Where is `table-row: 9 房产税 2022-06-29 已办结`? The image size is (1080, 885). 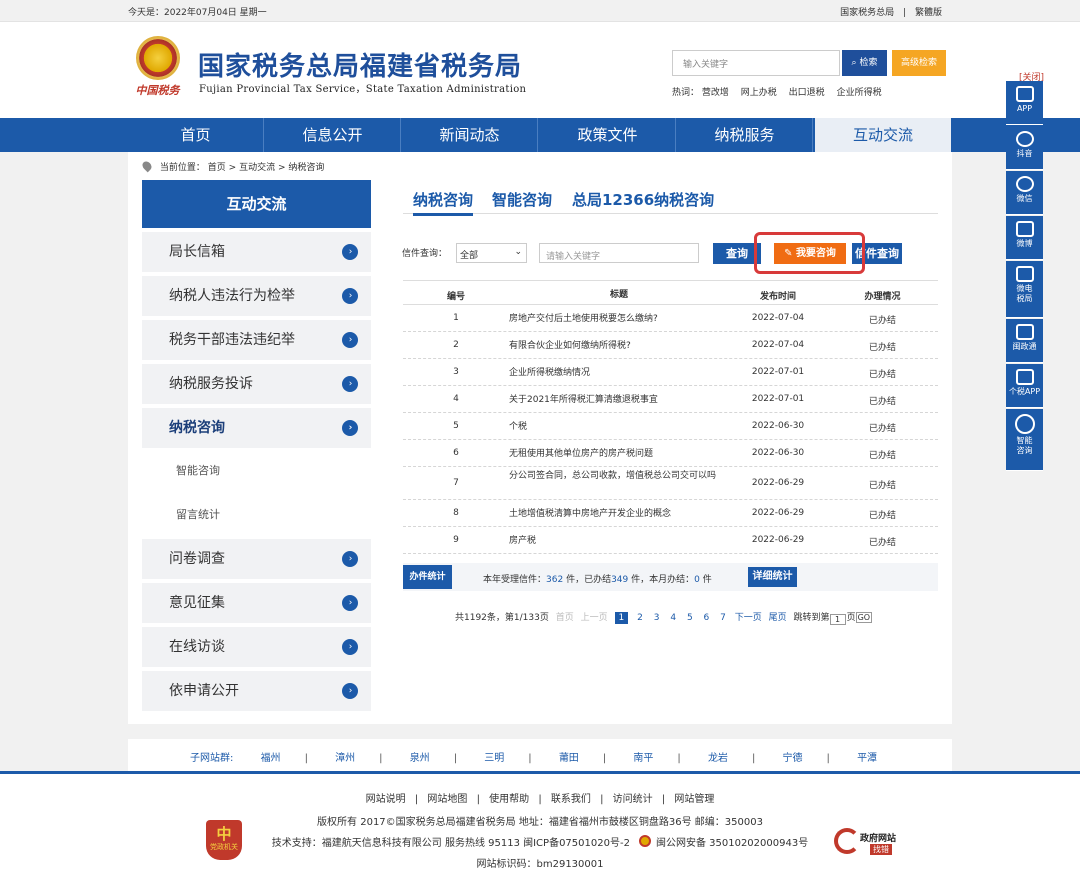 table-row: 9 房产税 2022-06-29 已办结 is located at coordinates (670, 540).